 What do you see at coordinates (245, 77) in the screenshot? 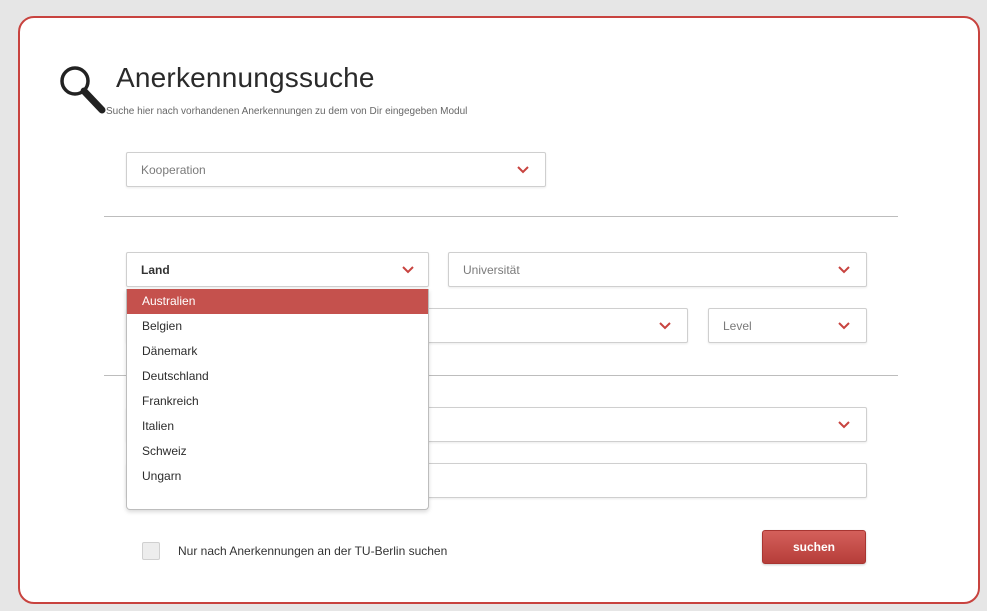
I see `page-title: Anerkennungssuche` at bounding box center [245, 77].